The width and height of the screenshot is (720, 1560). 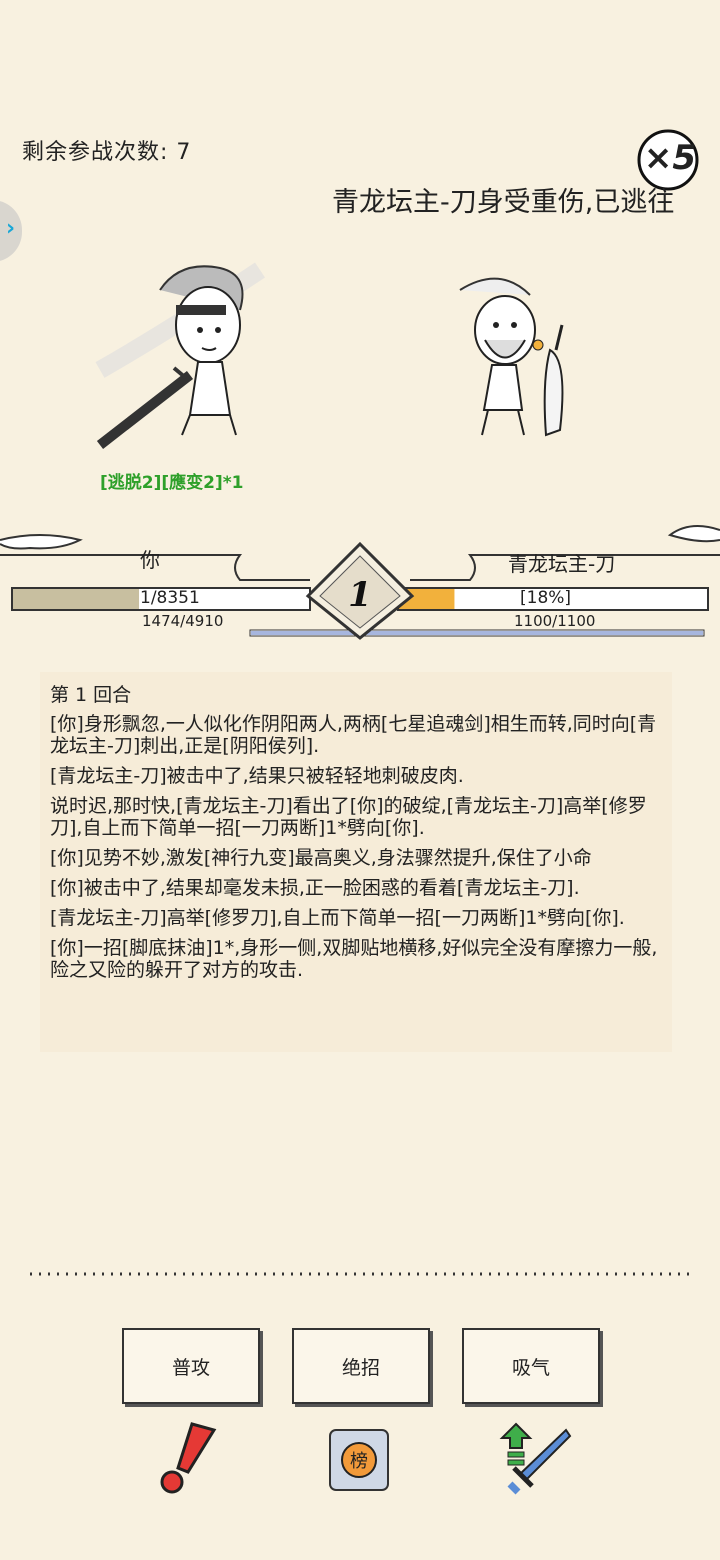 What do you see at coordinates (321, 858) in the screenshot?
I see `log-line: [你]见势不妙,激发[神行九变]最高奥义,身法骤然提升,保住了小命` at bounding box center [321, 858].